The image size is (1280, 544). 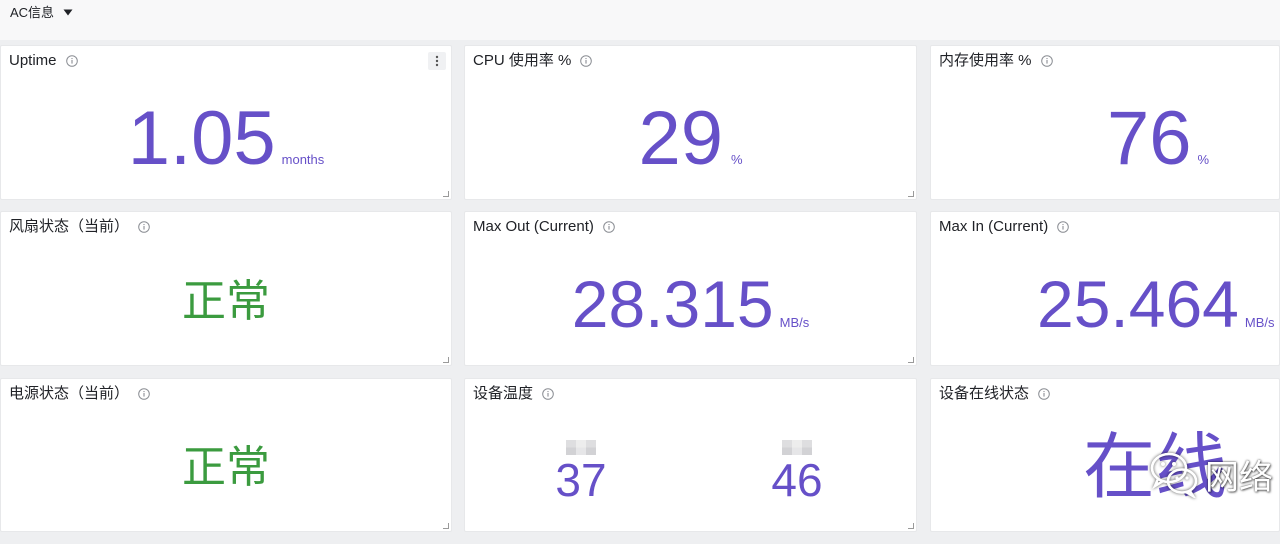 I want to click on panel-header: CPU 使用率 %, so click(x=690, y=62).